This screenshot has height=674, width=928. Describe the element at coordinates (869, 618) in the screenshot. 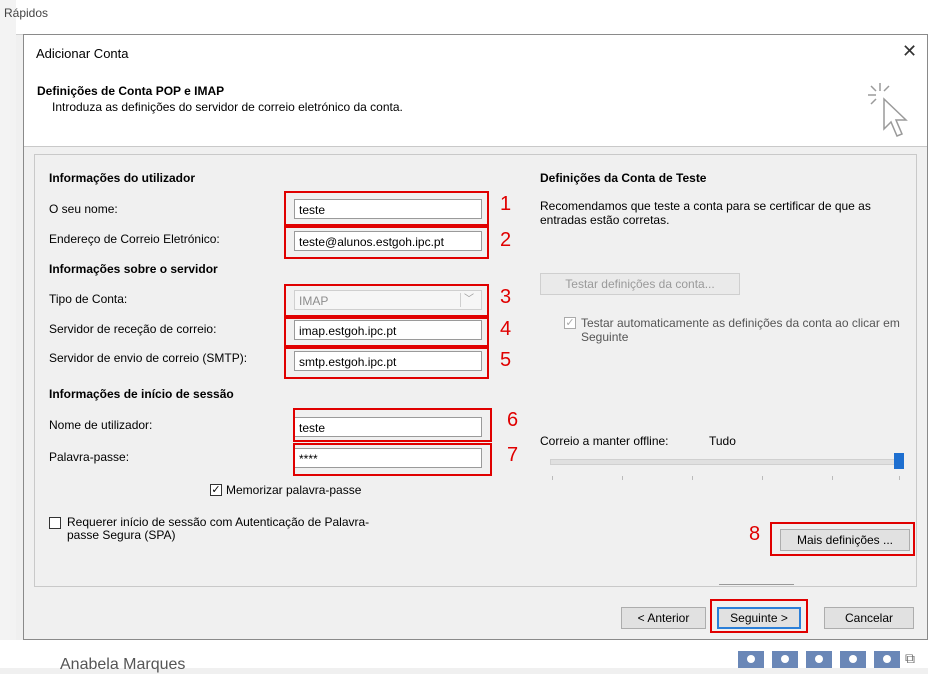

I see `cancel-button: Cancelar` at that location.